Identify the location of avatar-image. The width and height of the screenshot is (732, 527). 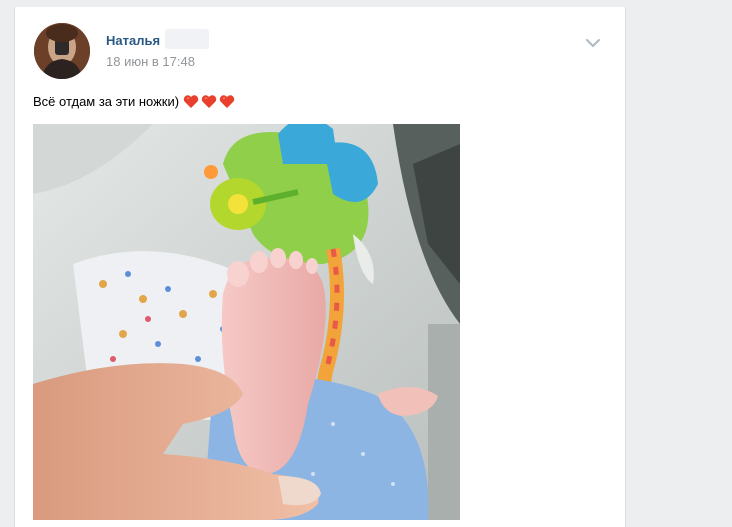
(62, 51).